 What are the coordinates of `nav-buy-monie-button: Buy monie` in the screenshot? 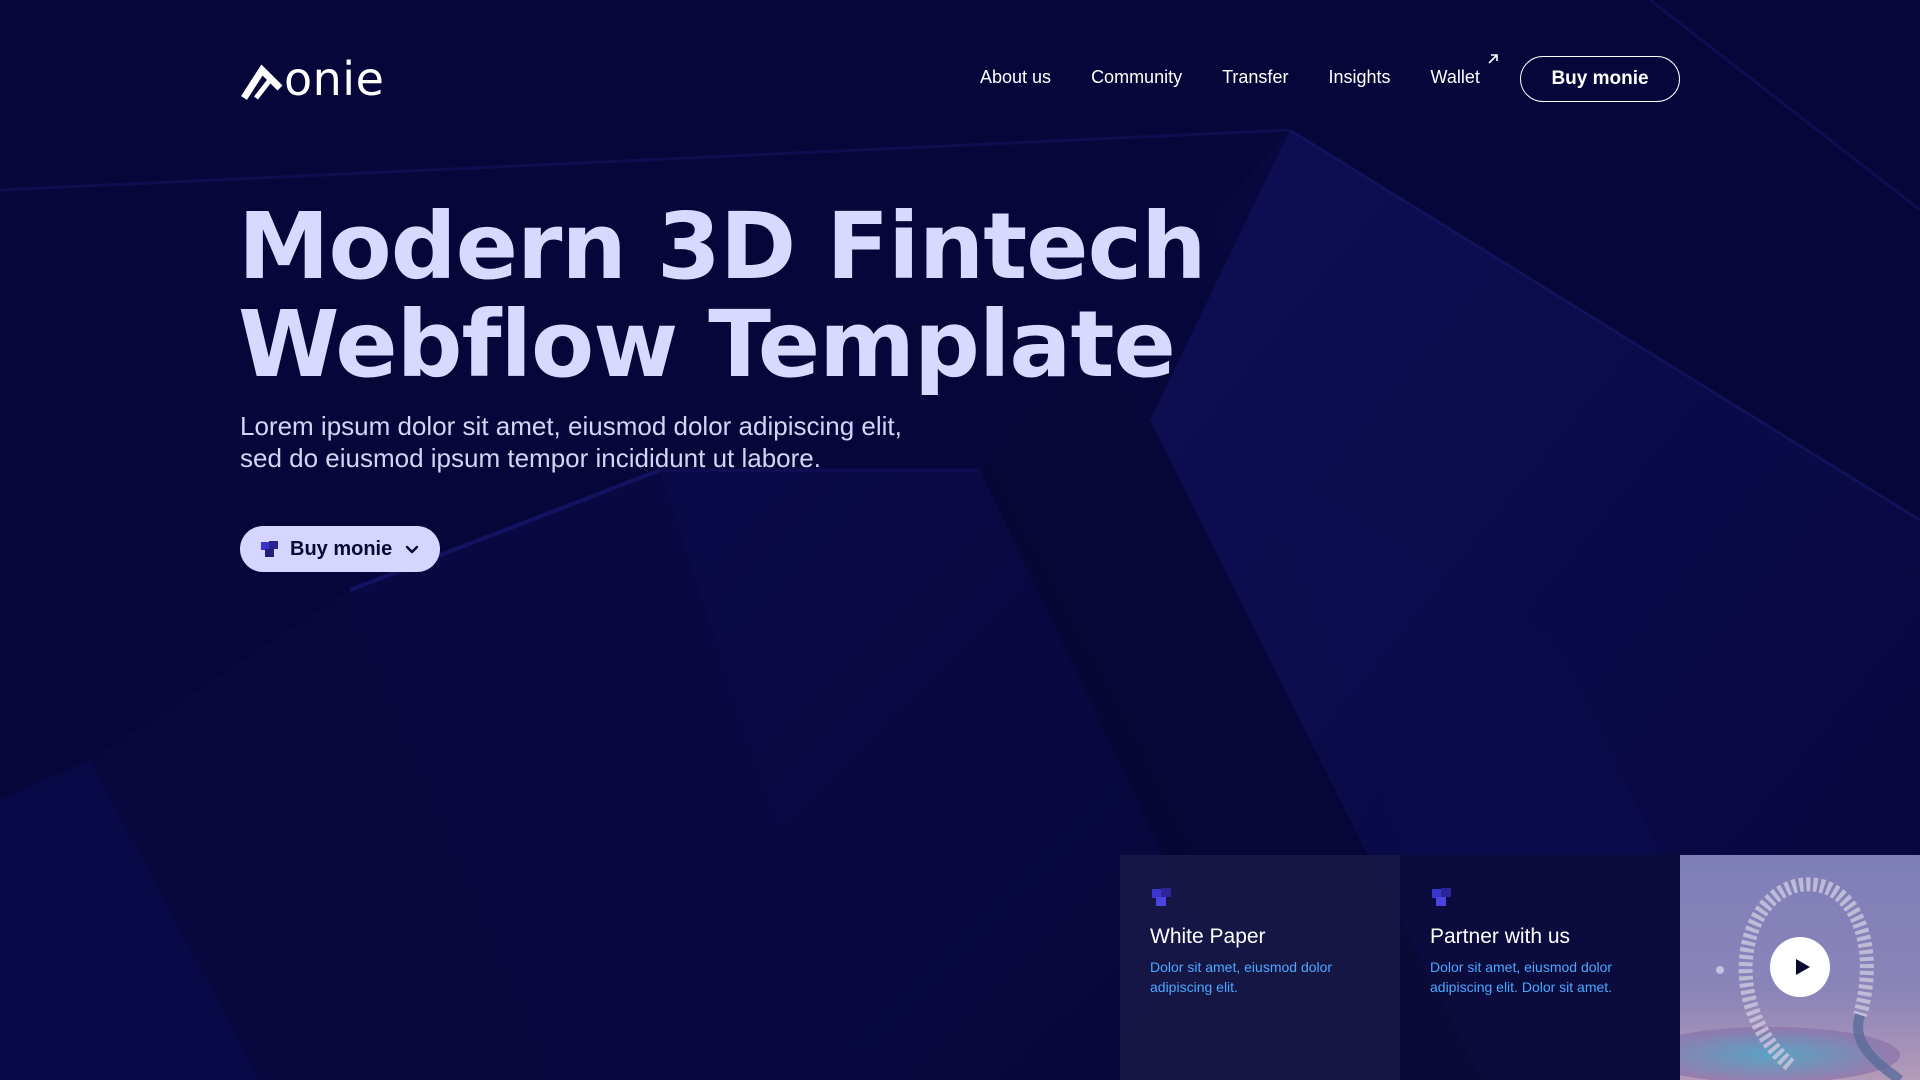 It's located at (1600, 79).